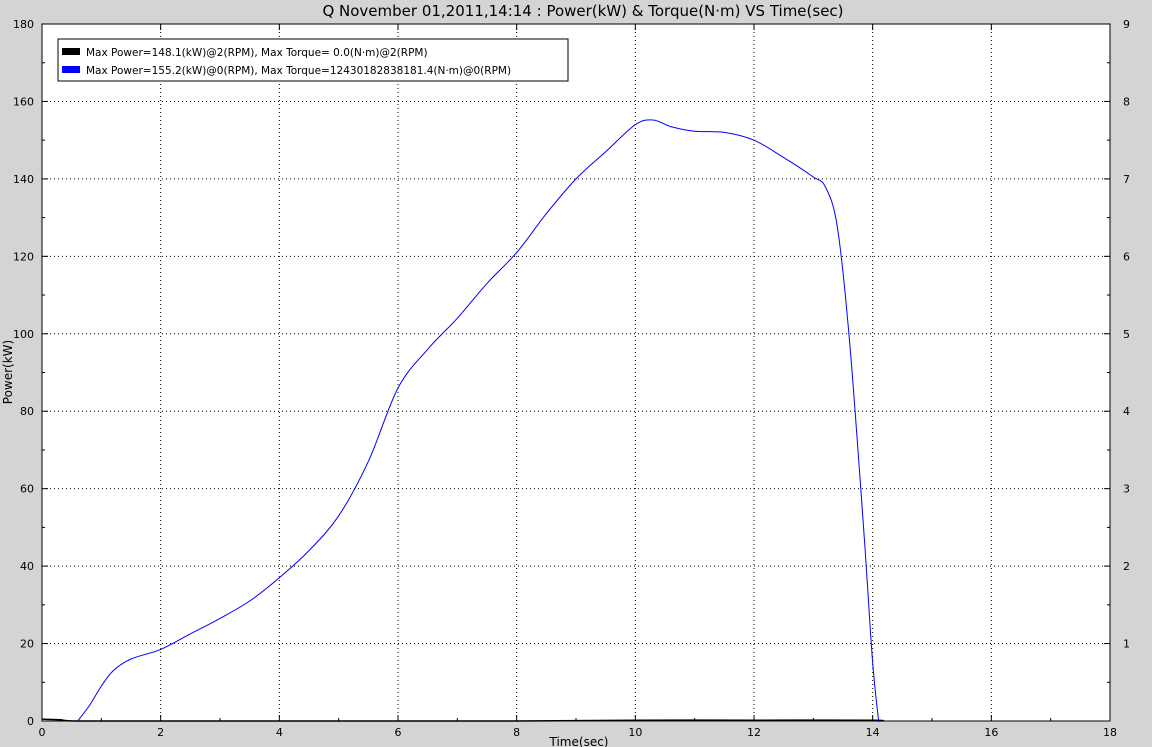  What do you see at coordinates (991, 732) in the screenshot?
I see `x-tick-label: 16` at bounding box center [991, 732].